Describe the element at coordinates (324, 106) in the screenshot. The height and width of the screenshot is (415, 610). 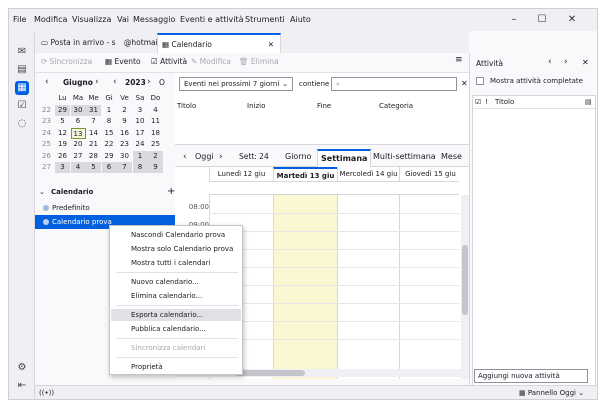
I see `col-end: Fine` at that location.